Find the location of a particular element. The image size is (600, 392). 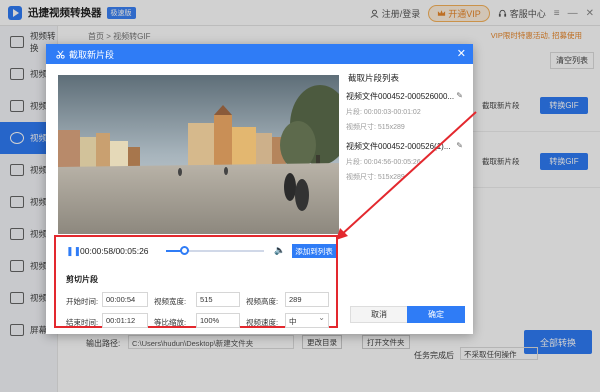

scale-input: 100% is located at coordinates (218, 320).